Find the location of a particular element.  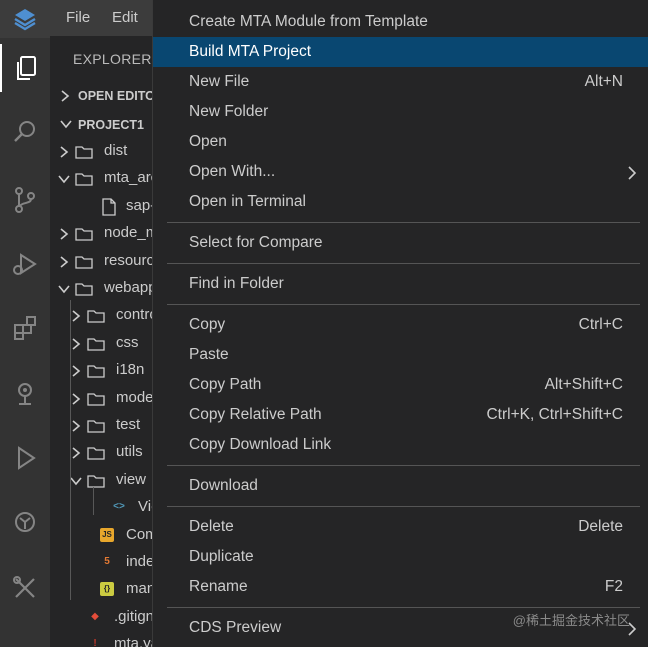

menu-item-label: Build MTA Project is located at coordinates (250, 51).